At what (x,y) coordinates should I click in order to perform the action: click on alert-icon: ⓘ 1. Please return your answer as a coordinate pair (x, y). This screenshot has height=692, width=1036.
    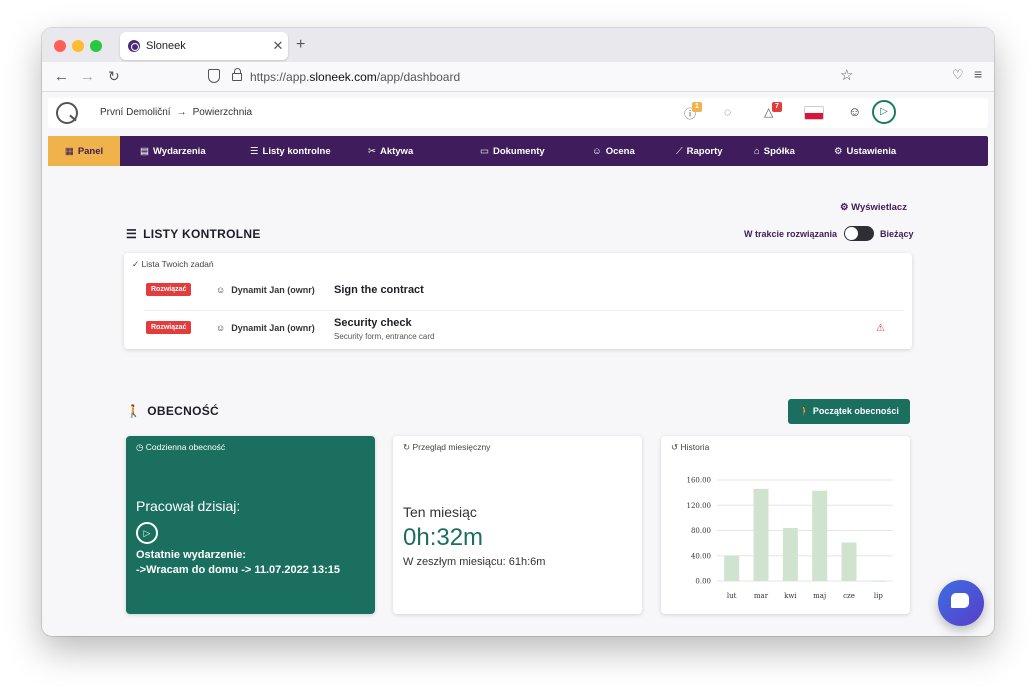
    Looking at the image, I should click on (693, 112).